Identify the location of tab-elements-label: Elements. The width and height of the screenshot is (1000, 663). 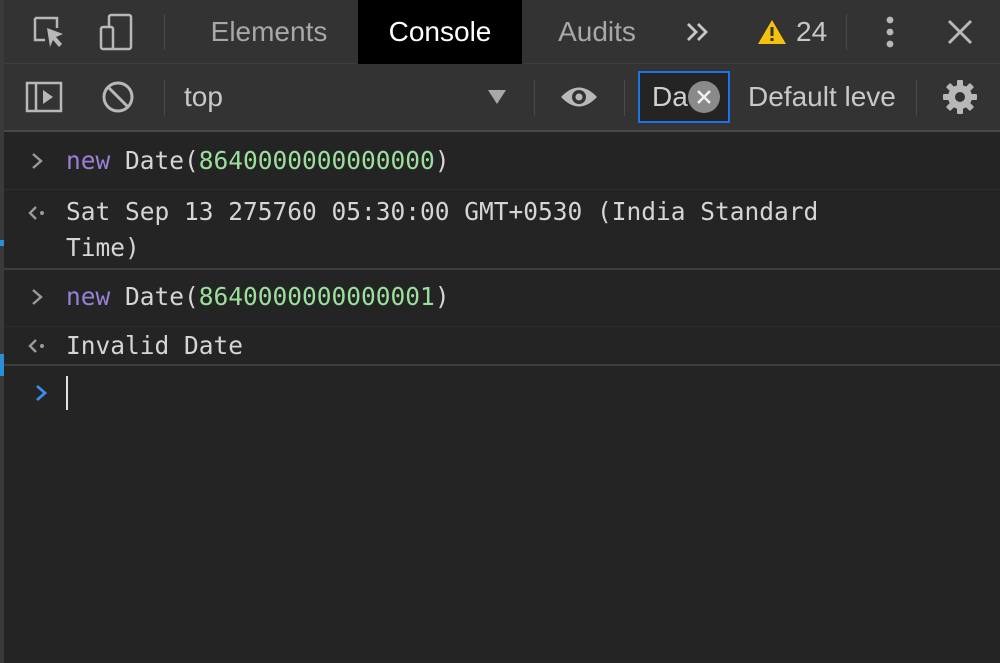
(269, 31).